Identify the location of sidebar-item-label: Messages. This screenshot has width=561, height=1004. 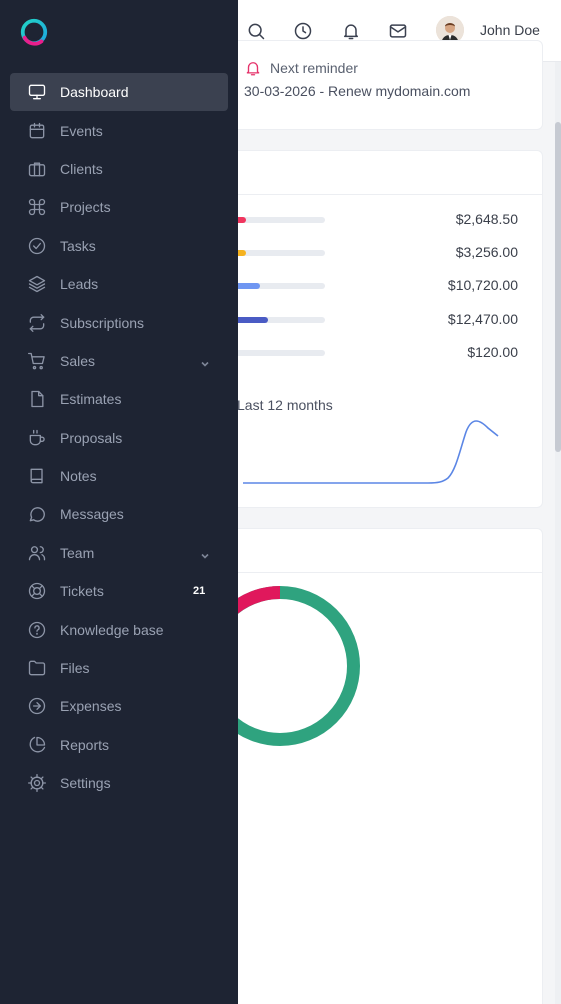
(92, 514).